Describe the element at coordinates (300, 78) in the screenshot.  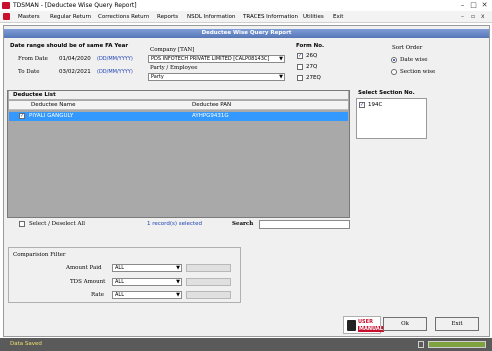
I see `form-27eq-checkbox` at that location.